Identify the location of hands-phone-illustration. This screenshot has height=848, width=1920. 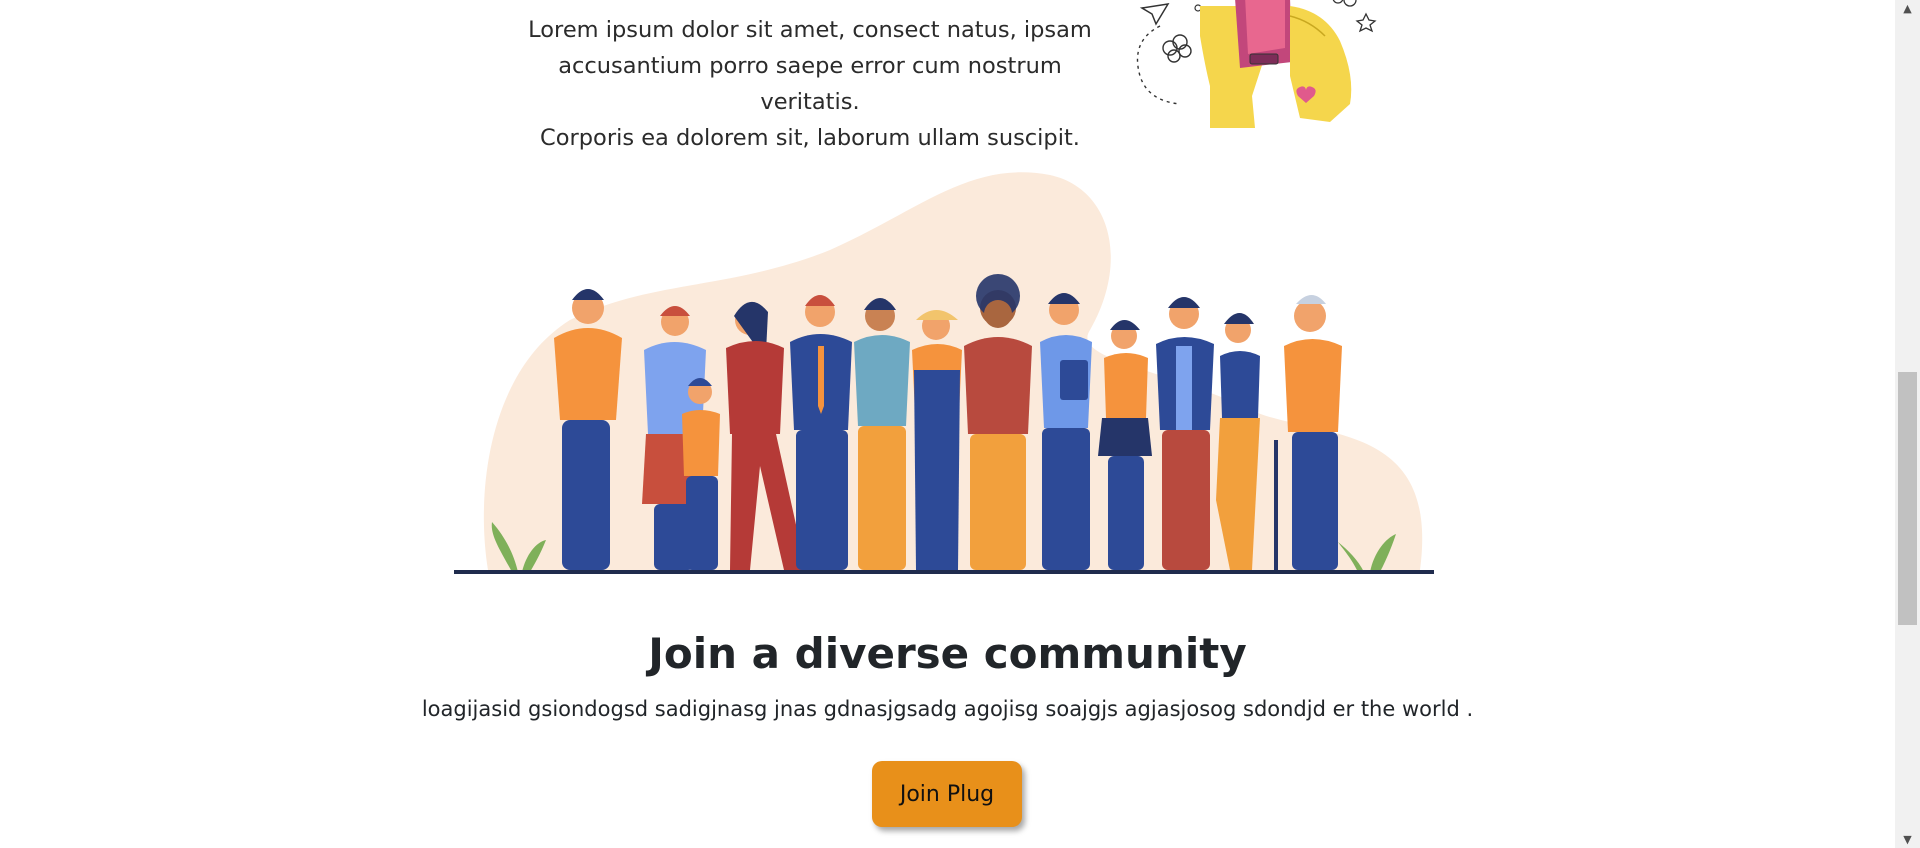
(1256, 64).